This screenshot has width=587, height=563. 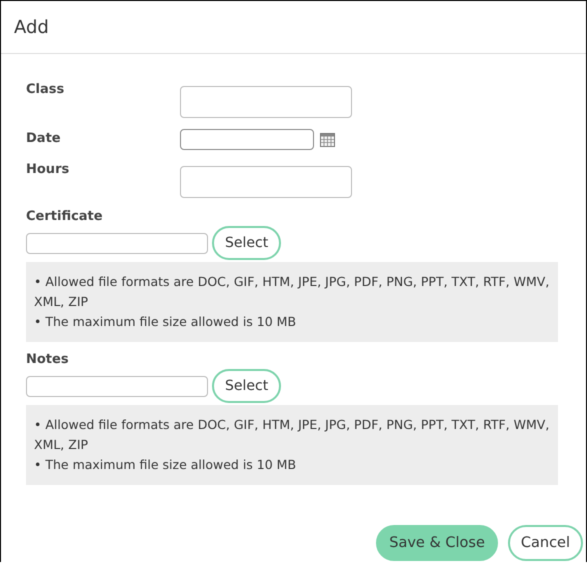 What do you see at coordinates (545, 543) in the screenshot?
I see `cancel-button: Cancel` at bounding box center [545, 543].